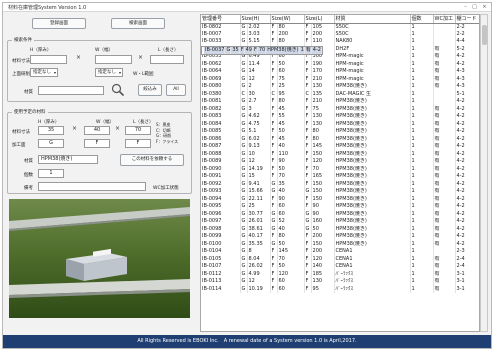 The width and height of the screenshot is (494, 351). I want to click on table-row: IB-0069 G 12 F 75 F 210 HPM-magic 1 有 4-3, so click(340, 79).